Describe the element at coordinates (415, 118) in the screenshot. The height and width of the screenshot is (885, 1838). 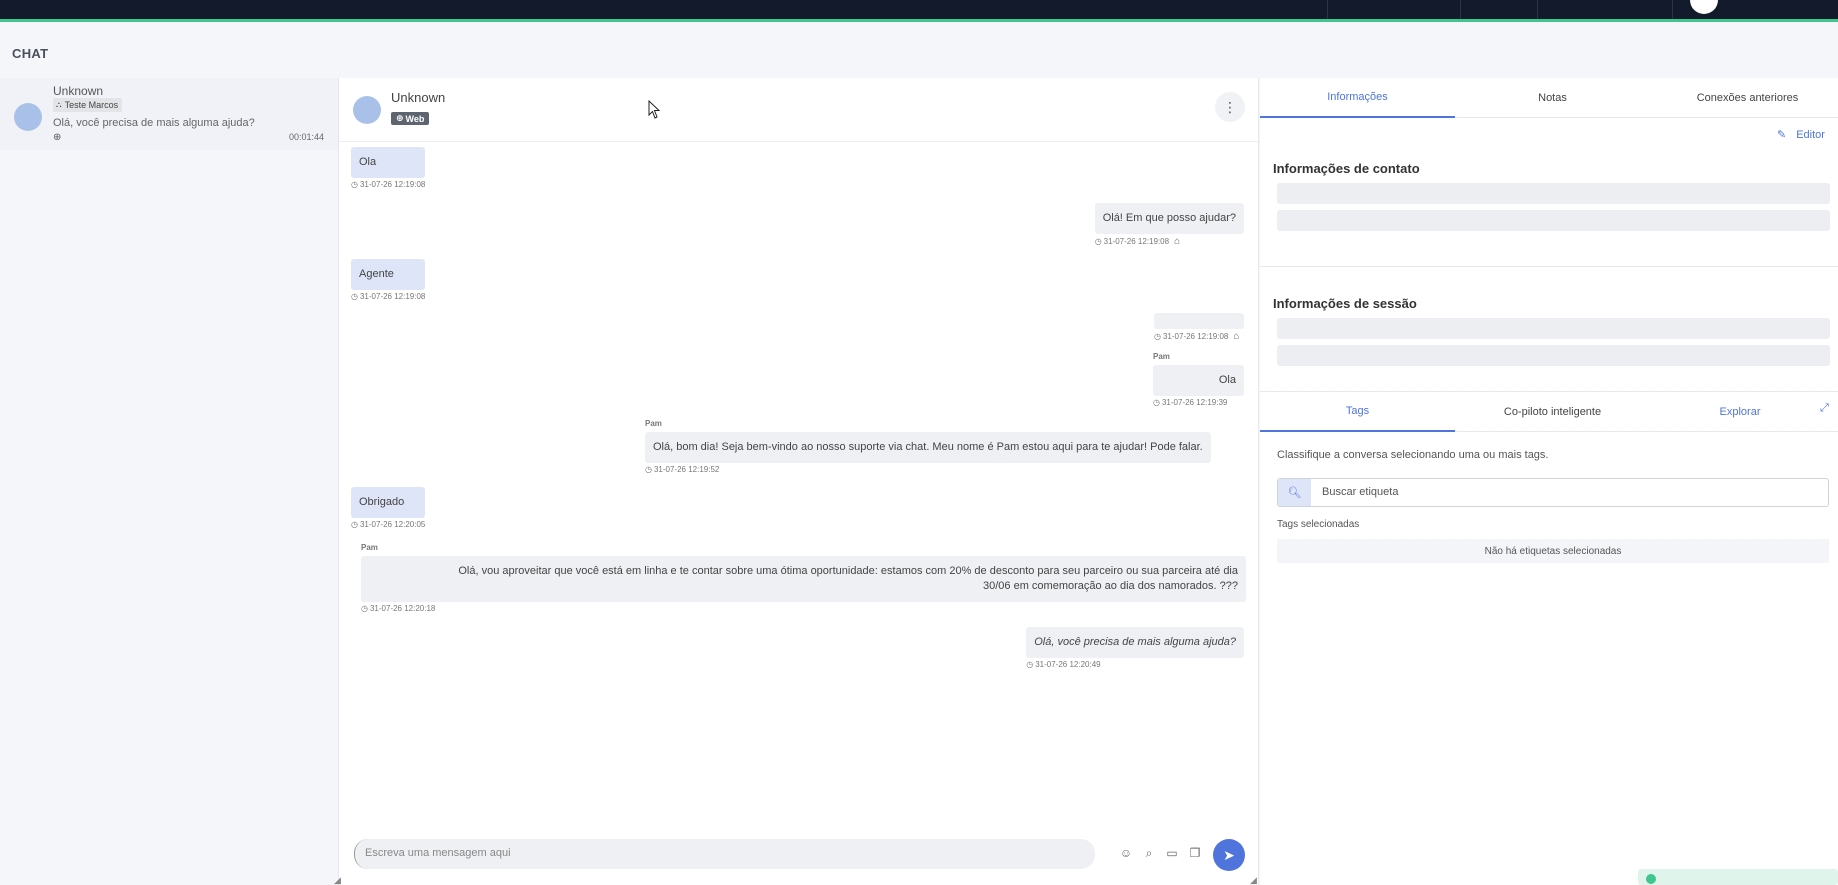
I see `channel-badge-label: Web` at that location.